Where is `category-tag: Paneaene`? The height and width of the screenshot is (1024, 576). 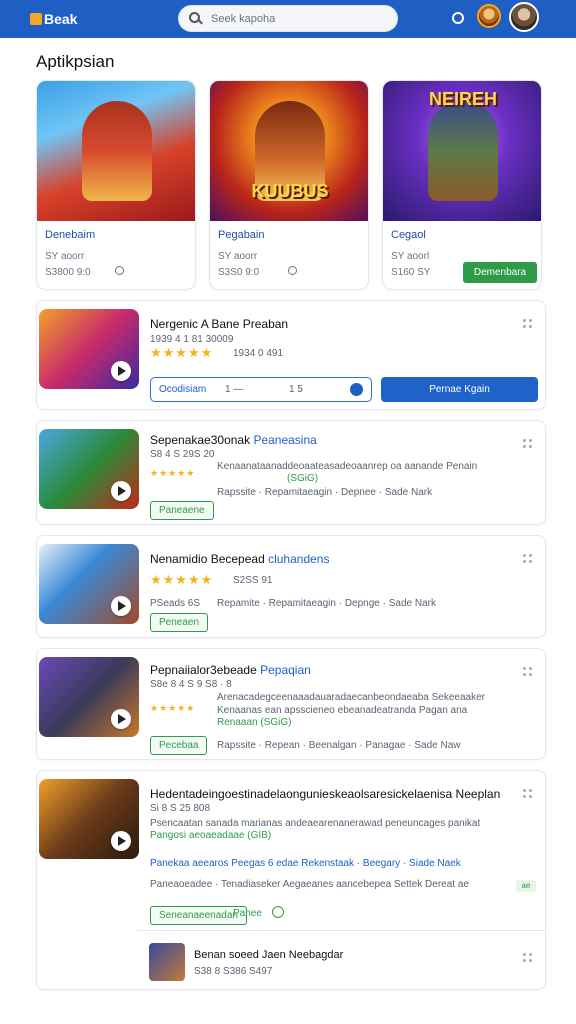 category-tag: Paneaene is located at coordinates (182, 510).